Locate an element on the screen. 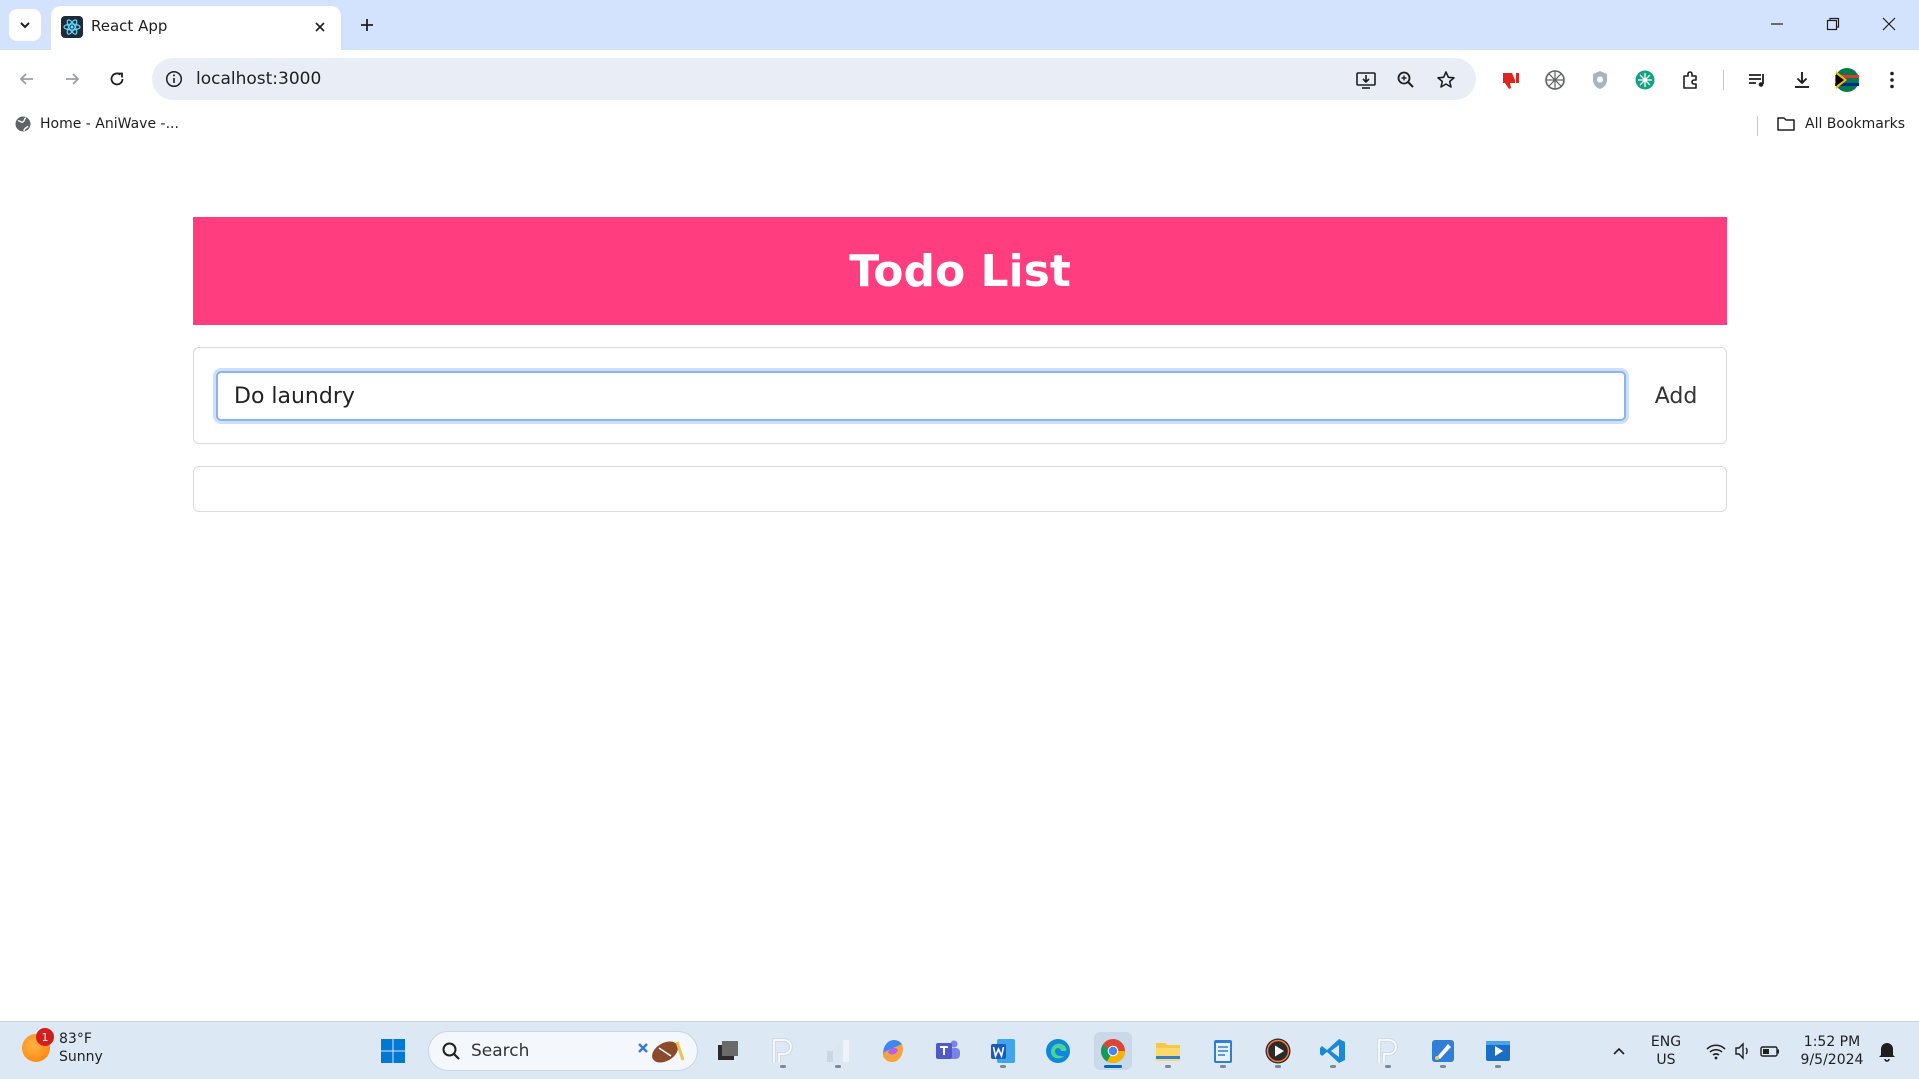 The width and height of the screenshot is (1919, 1079). close-window-button is located at coordinates (1889, 24).